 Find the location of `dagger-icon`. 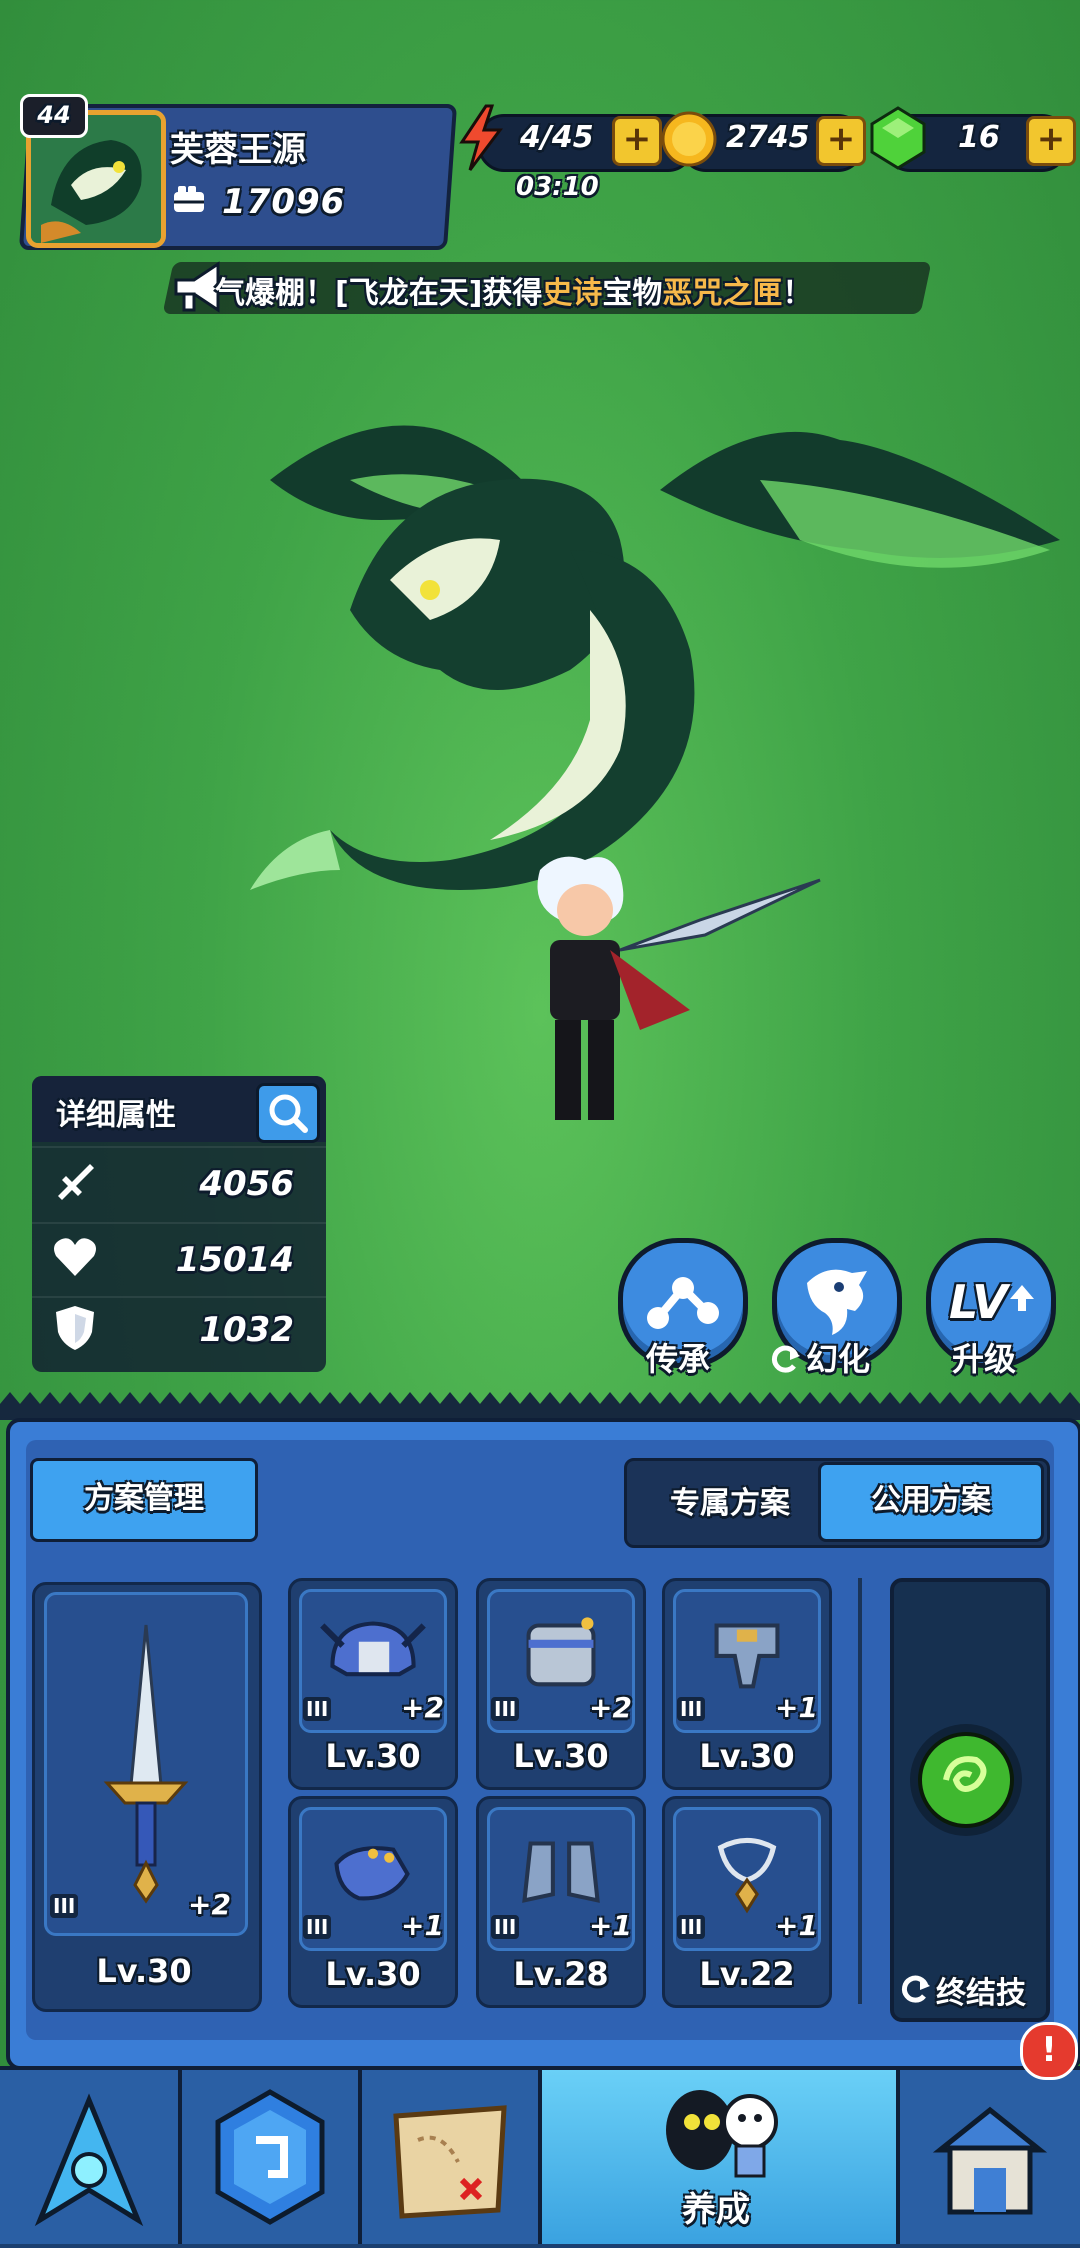

dagger-icon is located at coordinates (146, 1764).